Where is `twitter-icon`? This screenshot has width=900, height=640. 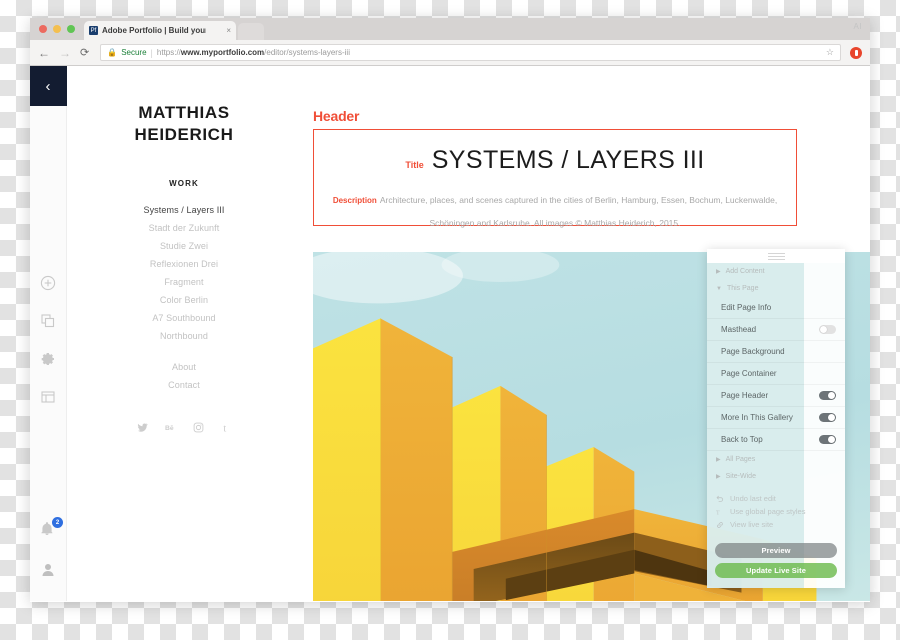 twitter-icon is located at coordinates (142, 427).